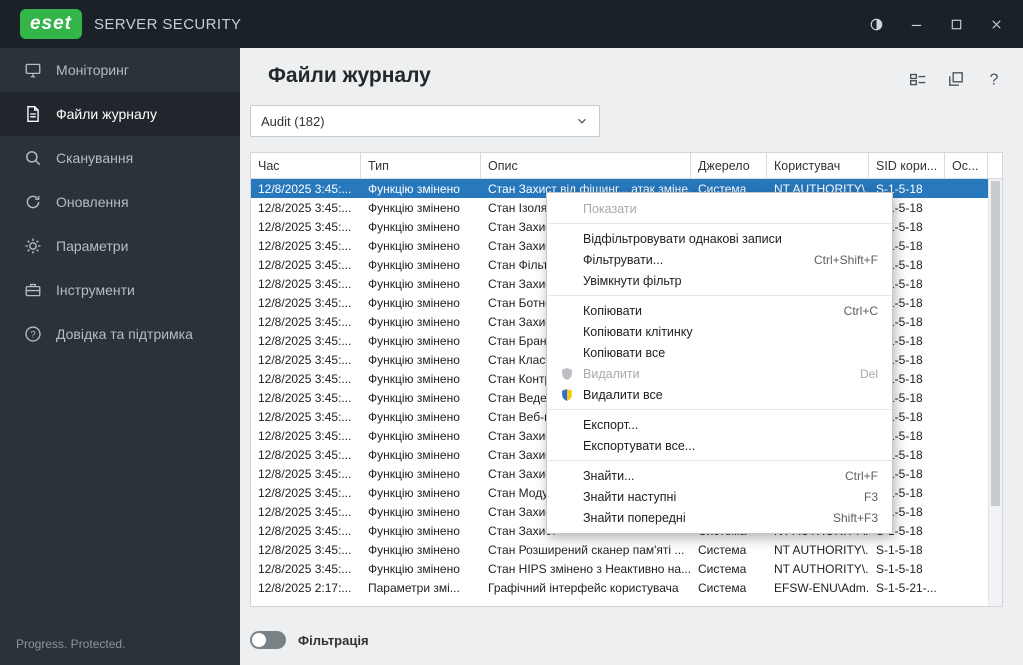 The width and height of the screenshot is (1023, 665). I want to click on log-type-dropdown-value: Audit (182), so click(293, 121).